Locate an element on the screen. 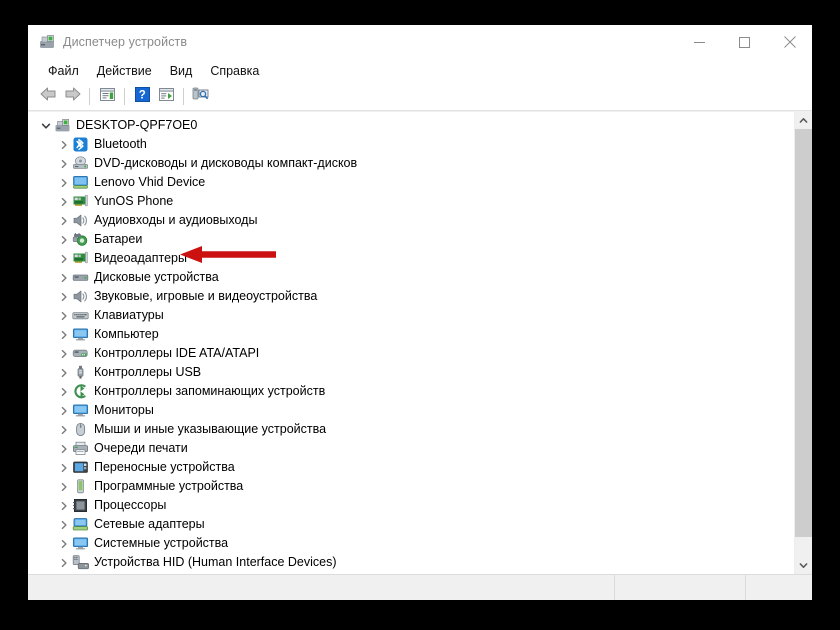 This screenshot has height=630, width=840. maximize-button is located at coordinates (744, 42).